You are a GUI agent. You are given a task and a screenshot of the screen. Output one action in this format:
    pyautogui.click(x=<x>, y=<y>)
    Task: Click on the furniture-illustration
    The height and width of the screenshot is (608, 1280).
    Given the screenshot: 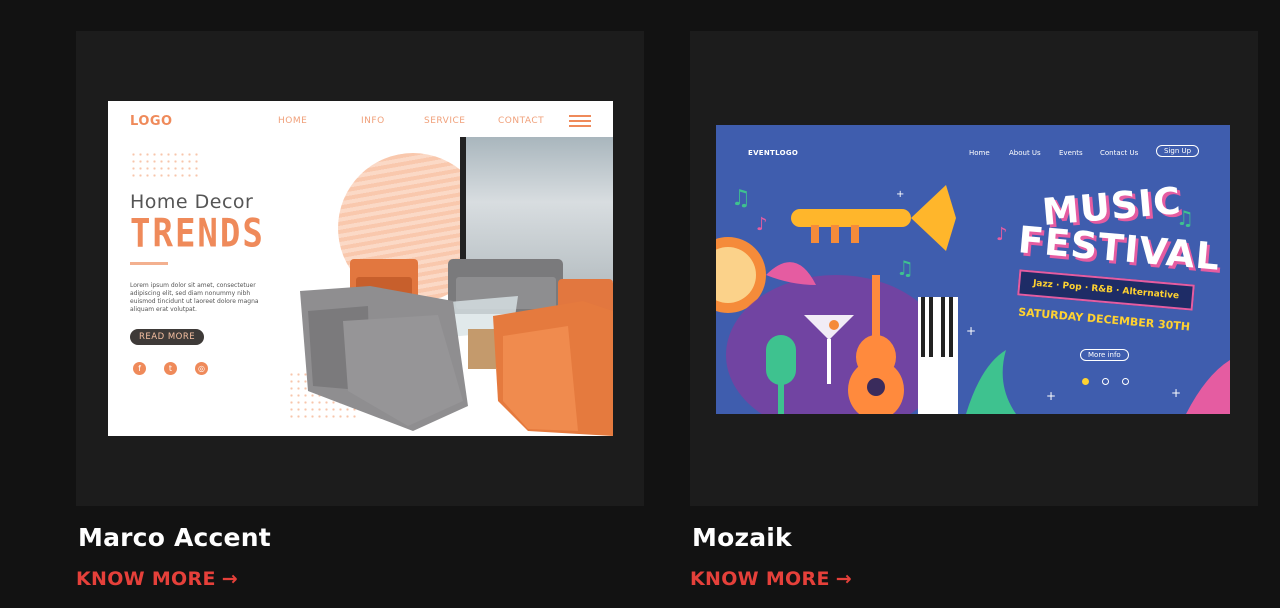 What is the action you would take?
    pyautogui.click(x=456, y=347)
    